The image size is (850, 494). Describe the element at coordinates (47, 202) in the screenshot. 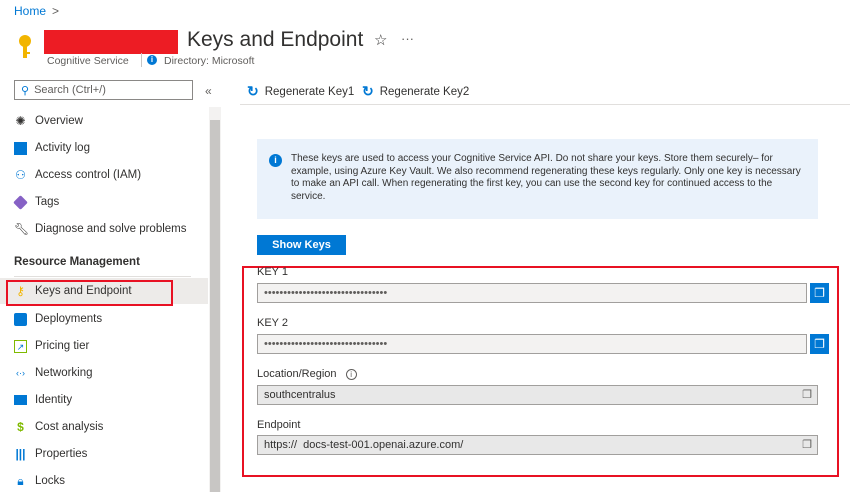

I see `sidebar-item-label: Tags` at that location.